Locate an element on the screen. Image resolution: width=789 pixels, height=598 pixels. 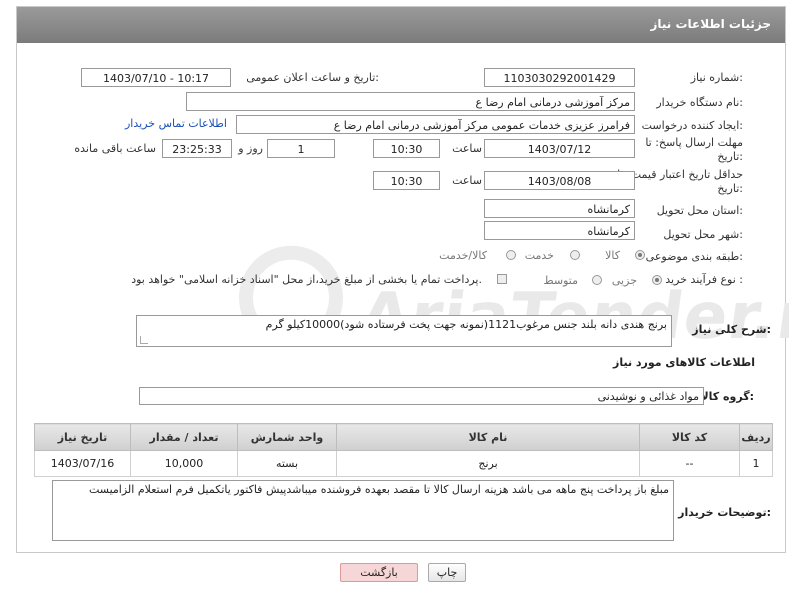
purchase-option-medium: متوسط is located at coordinates (560, 280).